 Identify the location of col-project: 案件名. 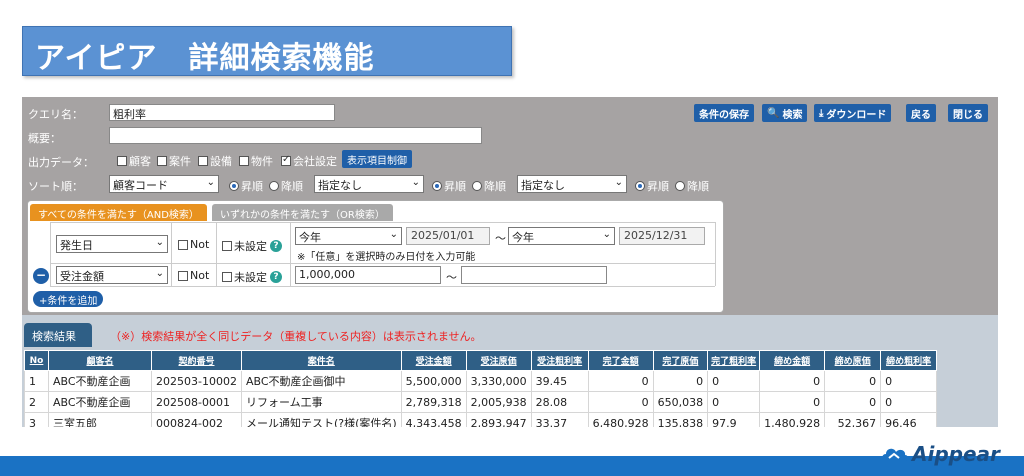
(321, 360).